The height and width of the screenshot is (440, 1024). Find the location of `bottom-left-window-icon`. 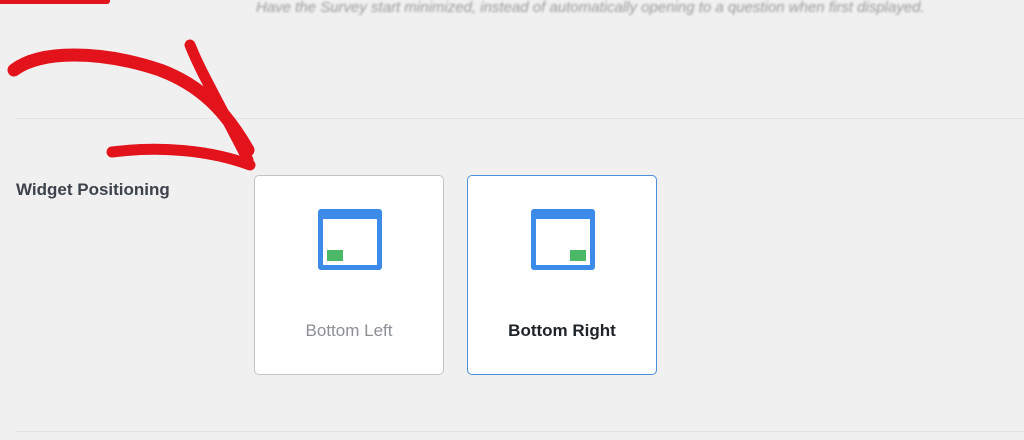

bottom-left-window-icon is located at coordinates (350, 239).